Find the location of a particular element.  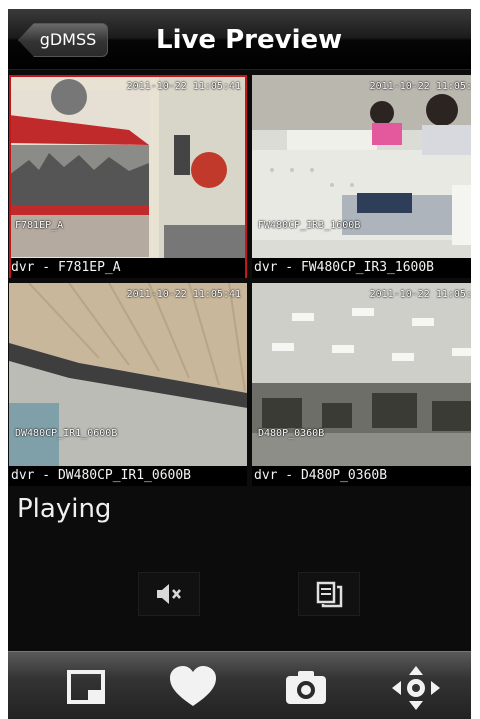

osd-camera-name: DW480CP_IR1_0600B is located at coordinates (66, 433).